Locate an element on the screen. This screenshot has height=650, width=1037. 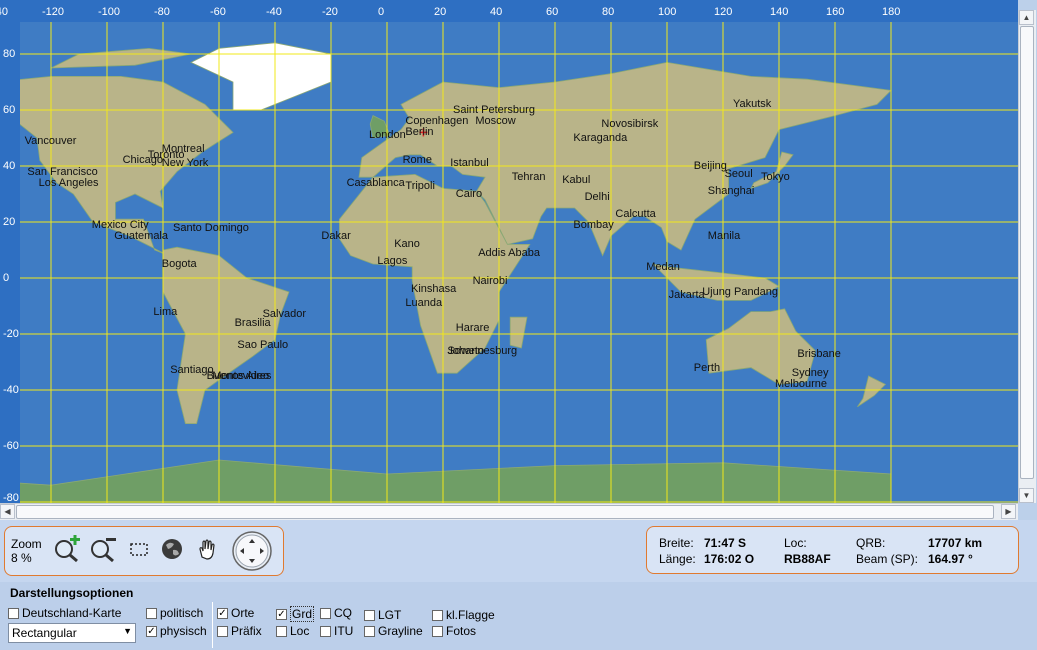
city-label: Salvador is located at coordinates (284, 314).